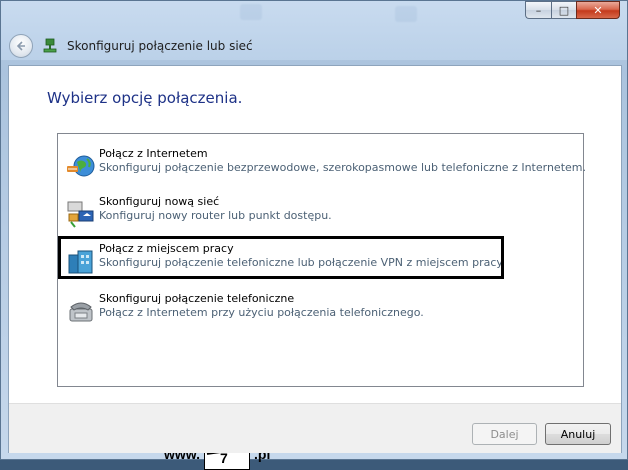 The height and width of the screenshot is (470, 628). I want to click on option-title: Skonfiguruj nową sieć, so click(159, 201).